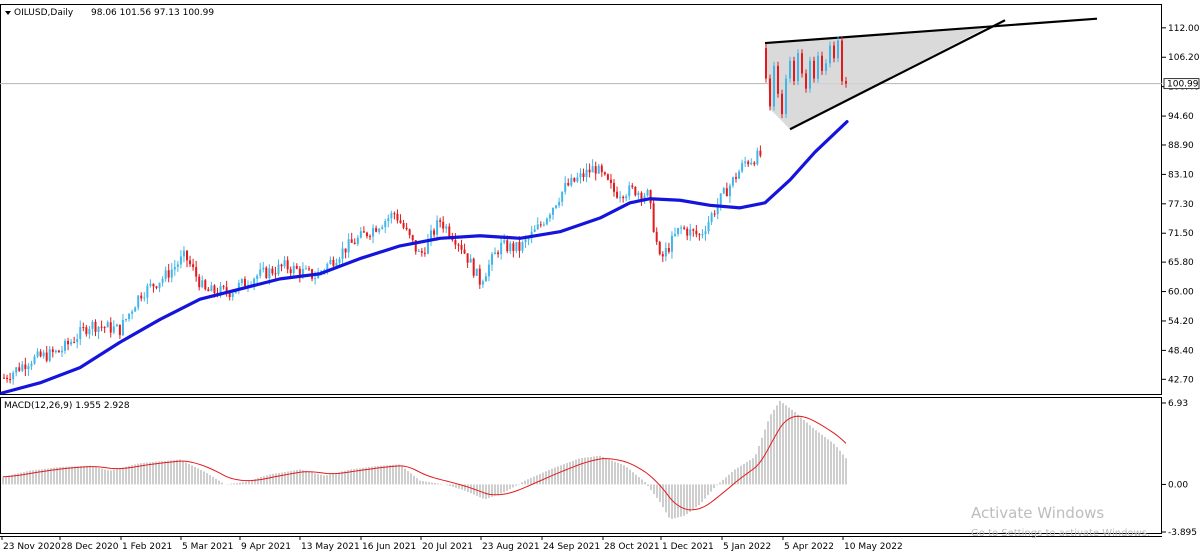  What do you see at coordinates (1181, 351) in the screenshot?
I see `price-tick-label: 48.40` at bounding box center [1181, 351].